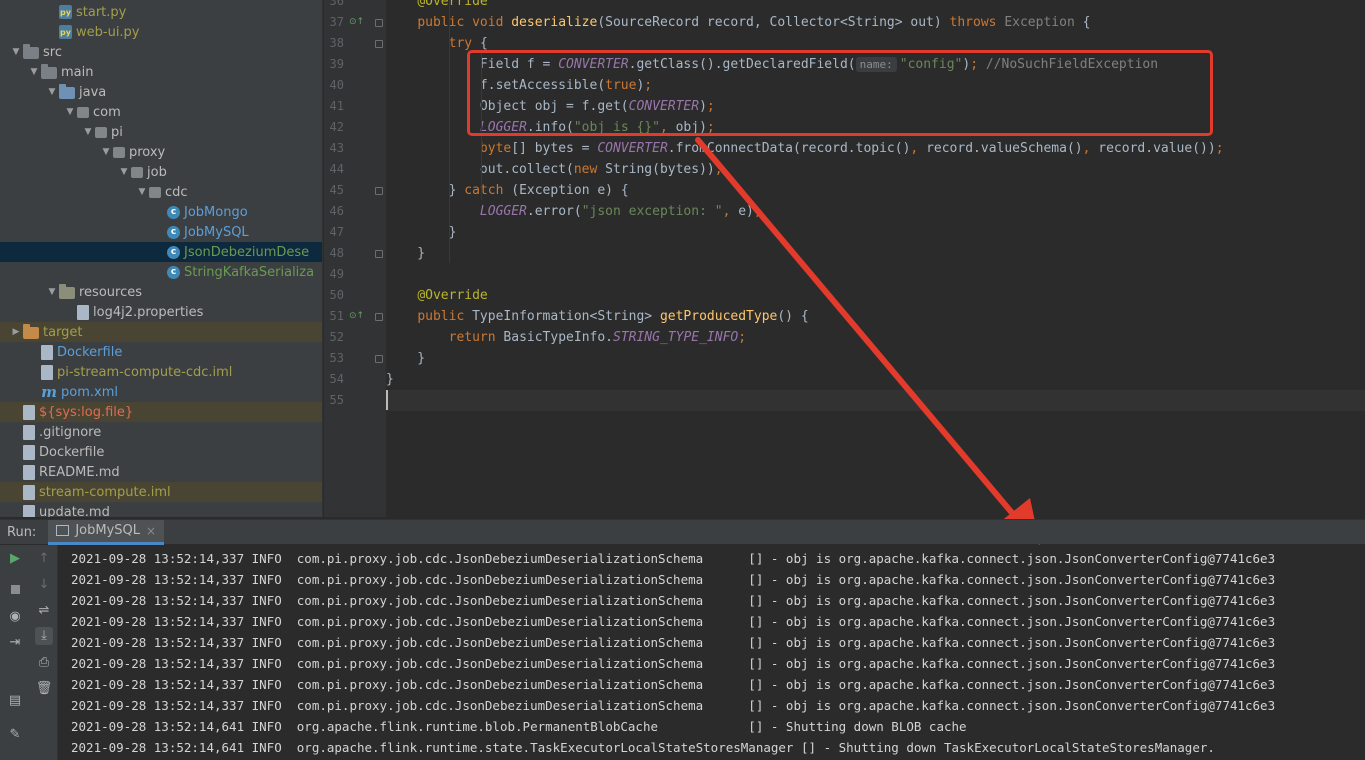 The height and width of the screenshot is (760, 1365). I want to click on print-icon: ⎙, so click(44, 663).